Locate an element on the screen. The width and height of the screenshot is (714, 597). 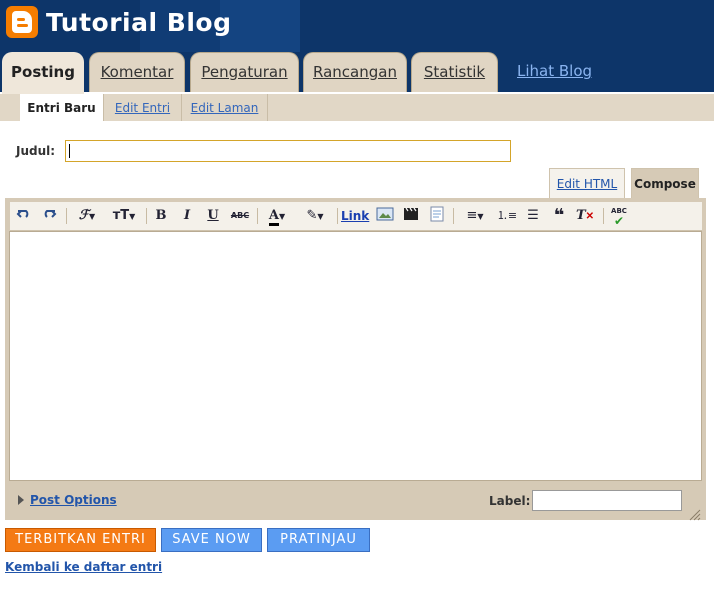
font-size-icon: тT▼ is located at coordinates (124, 216).